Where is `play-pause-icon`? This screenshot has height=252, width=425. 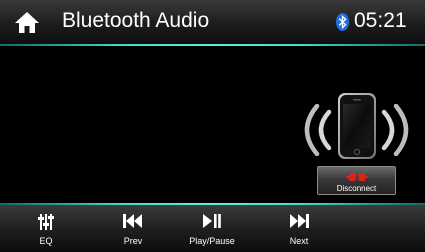
play-pause-icon is located at coordinates (212, 221).